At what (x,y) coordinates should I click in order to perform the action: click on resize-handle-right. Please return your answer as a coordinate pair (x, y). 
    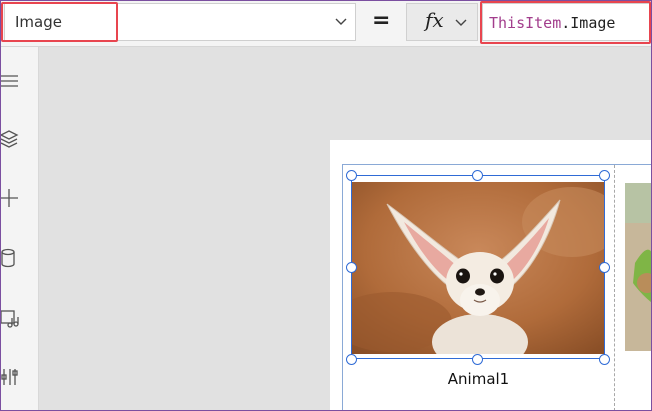
    Looking at the image, I should click on (604, 267).